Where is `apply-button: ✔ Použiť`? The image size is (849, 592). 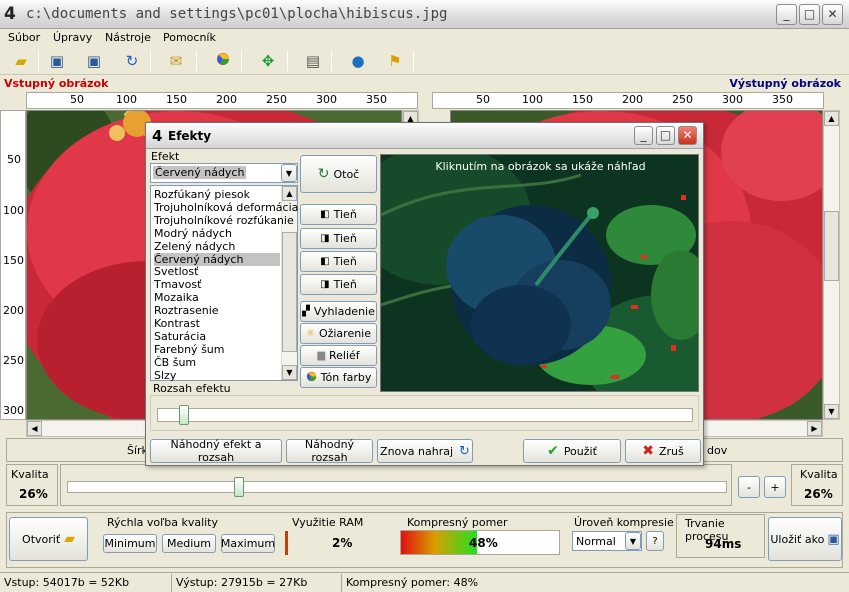
apply-button: ✔ Použiť is located at coordinates (572, 451).